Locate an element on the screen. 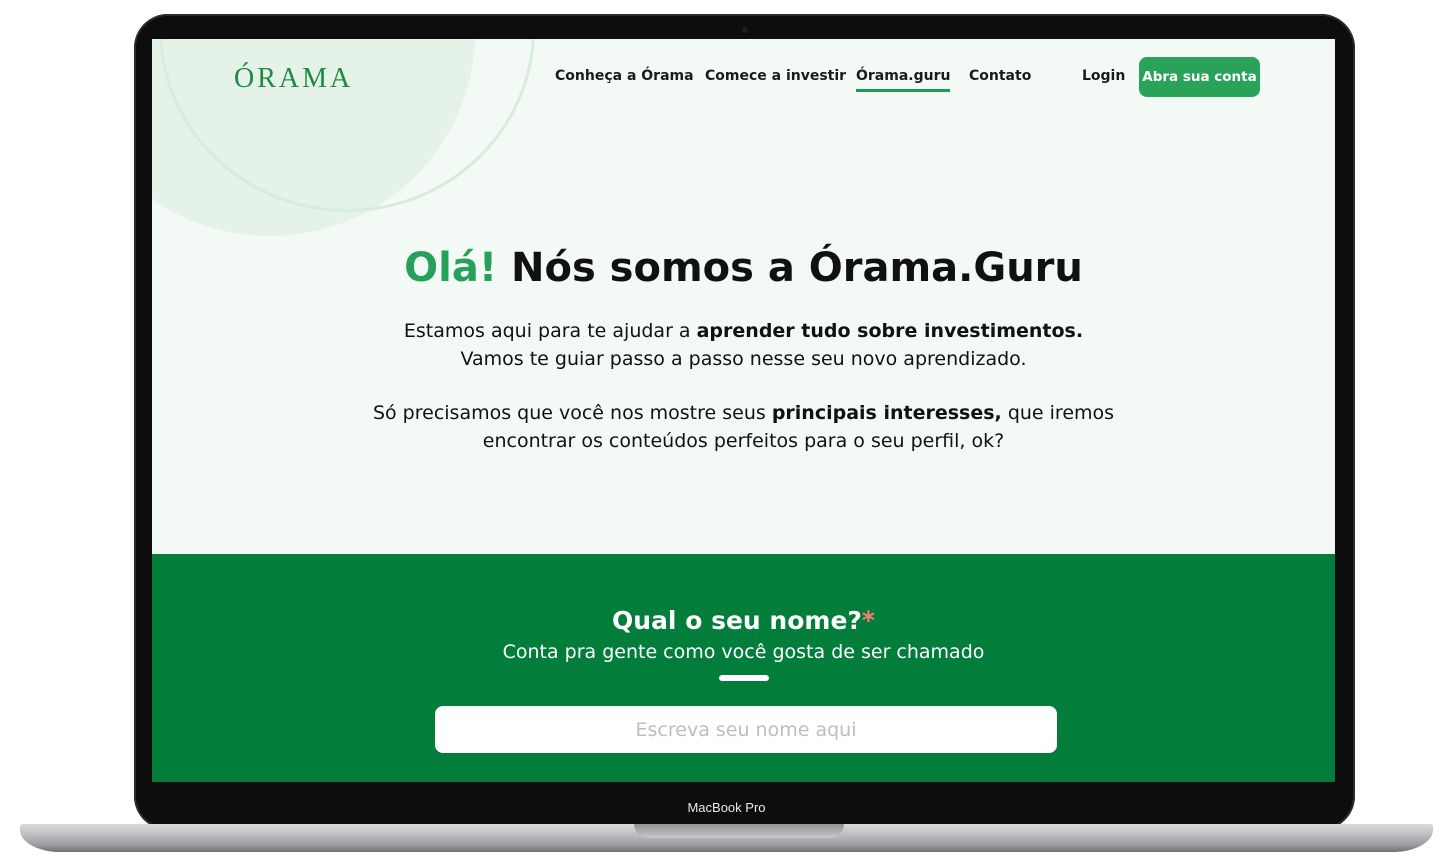  nav-link-comece-investir: Comece a investir is located at coordinates (775, 76).